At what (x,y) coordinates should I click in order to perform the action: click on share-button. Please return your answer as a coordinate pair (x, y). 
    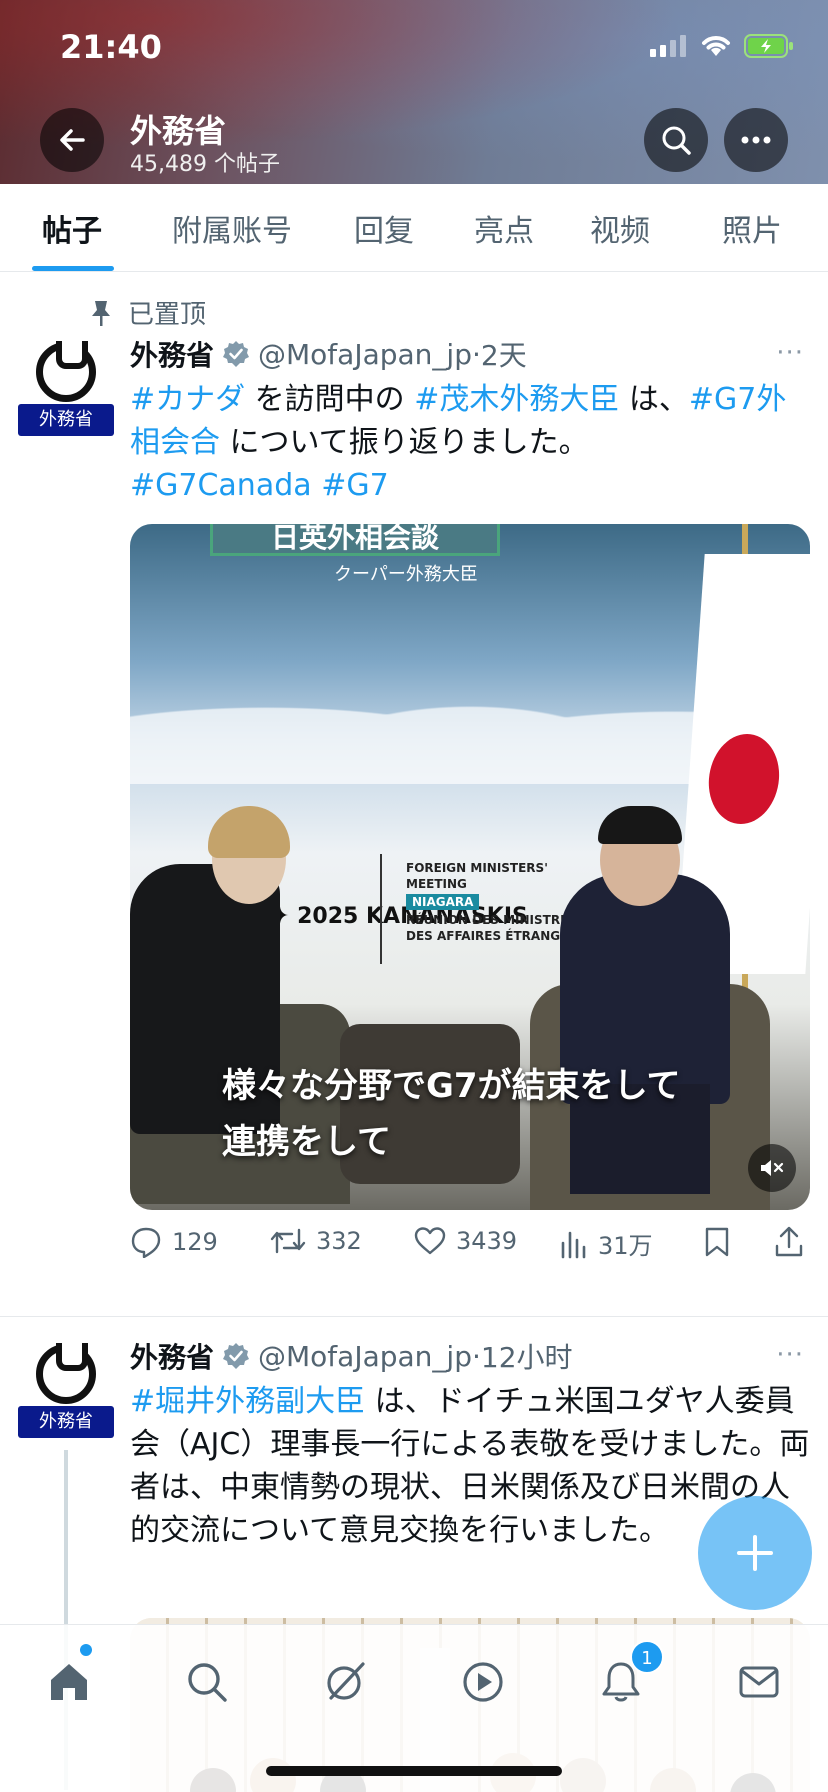
    Looking at the image, I should click on (789, 1242).